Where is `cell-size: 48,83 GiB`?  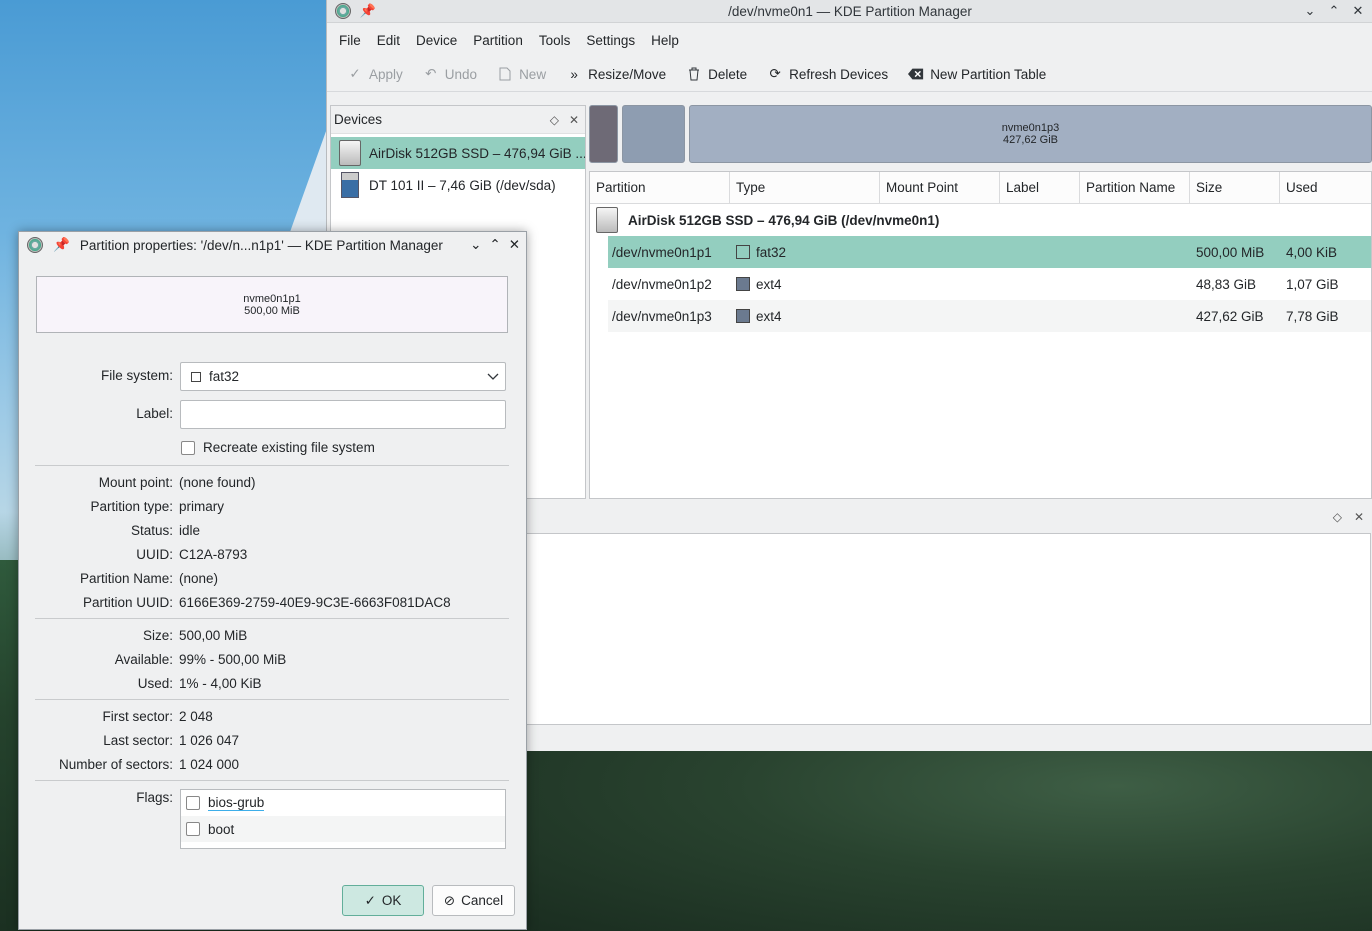 cell-size: 48,83 GiB is located at coordinates (1226, 284).